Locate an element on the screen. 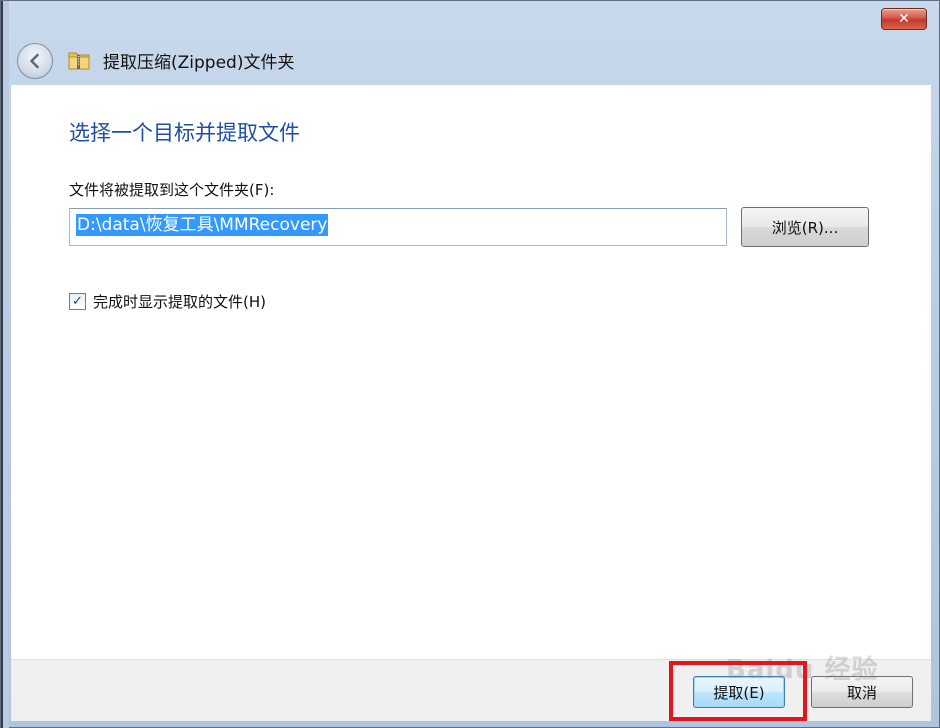 Image resolution: width=940 pixels, height=728 pixels. back-arrow-icon is located at coordinates (34, 61).